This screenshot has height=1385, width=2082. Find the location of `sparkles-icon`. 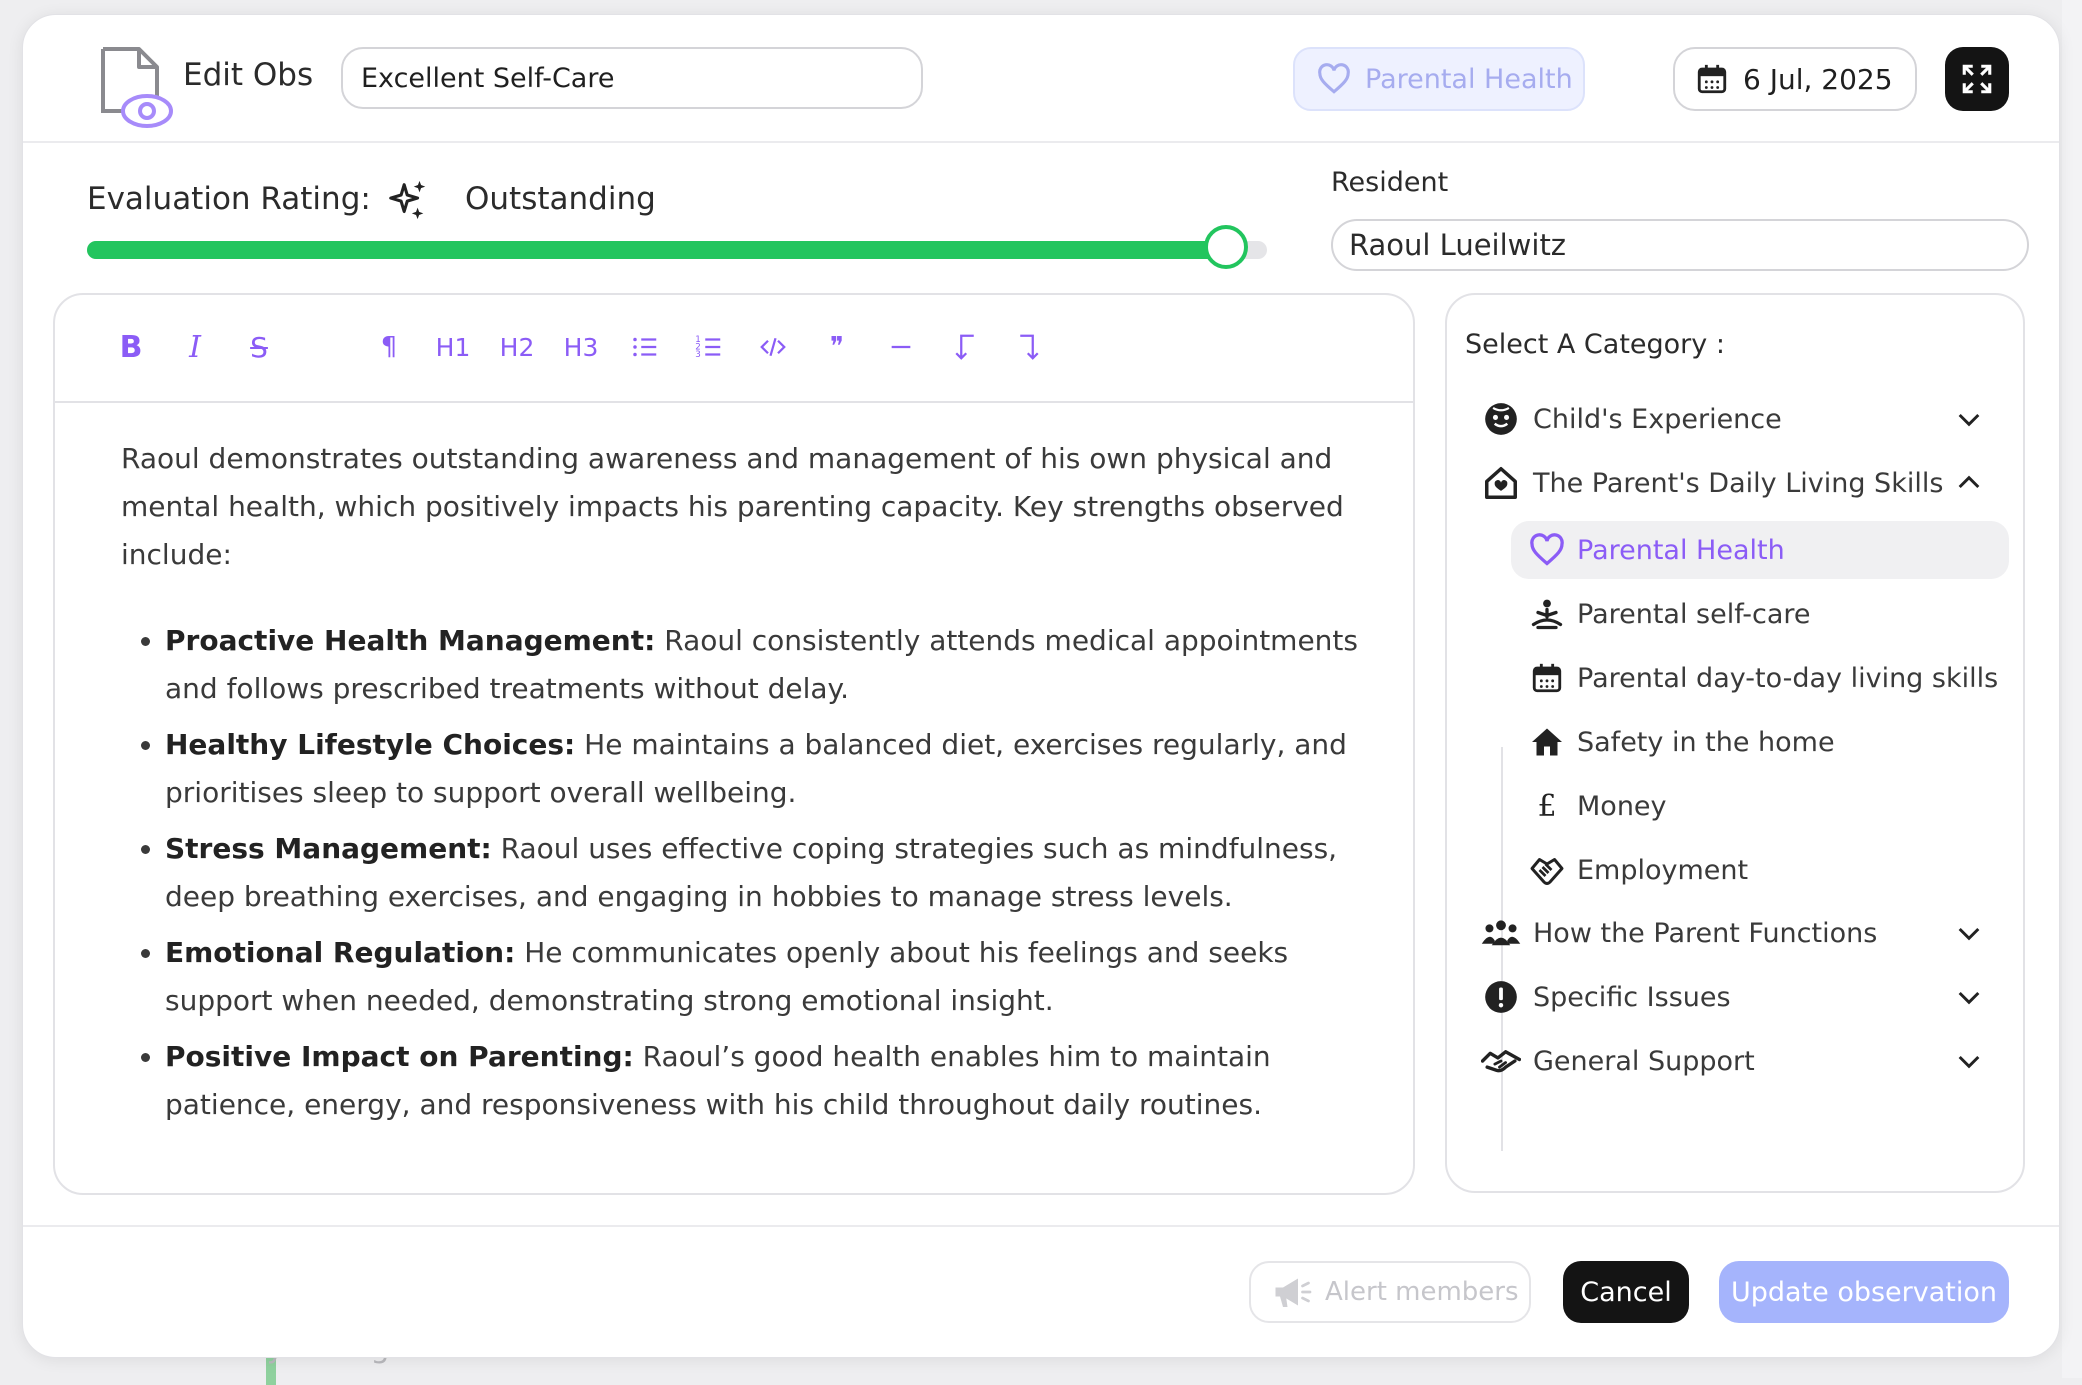

sparkles-icon is located at coordinates (407, 200).